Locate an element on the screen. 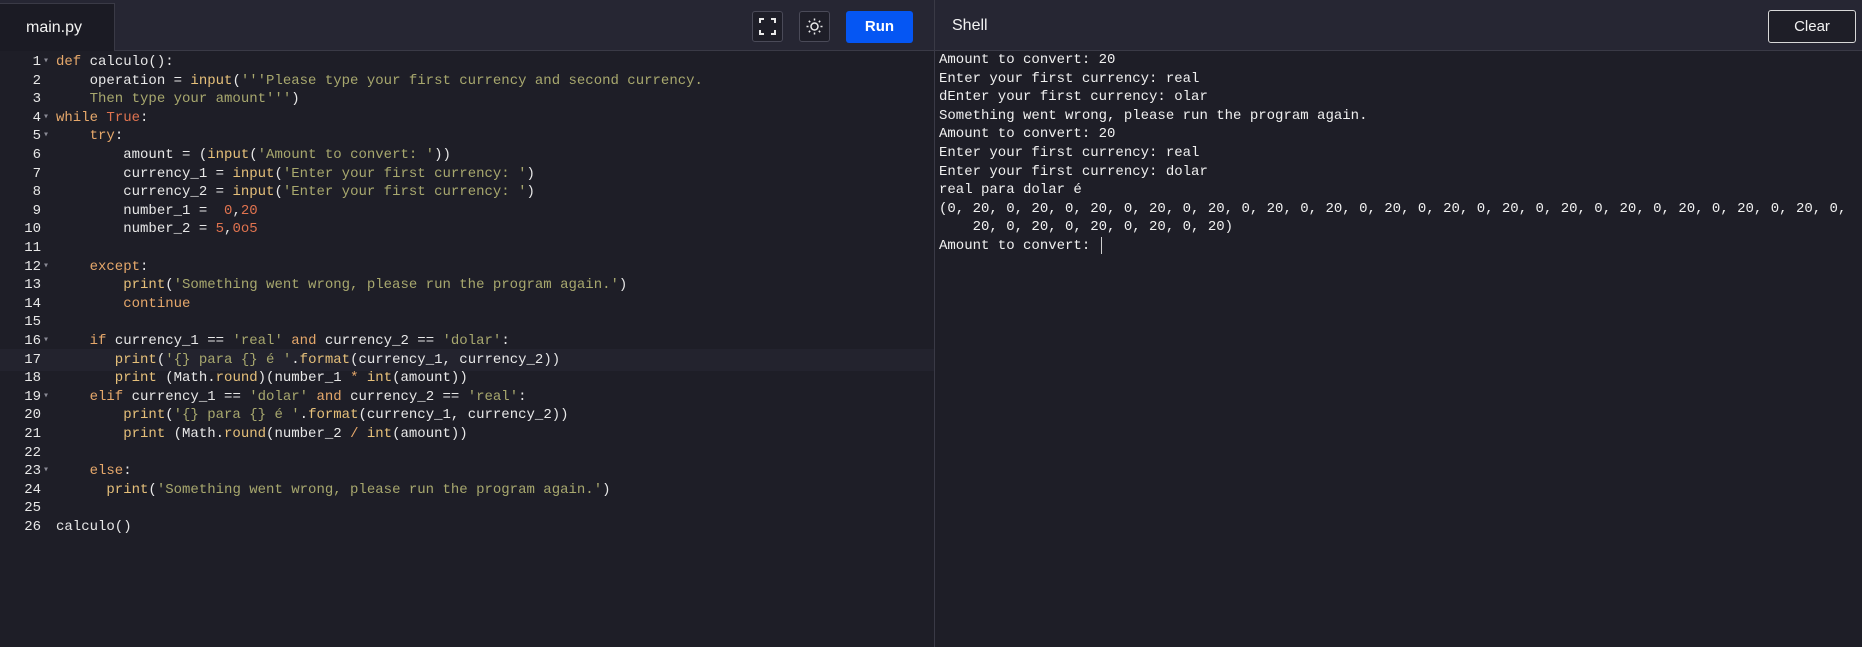 The height and width of the screenshot is (647, 1862). input-cursor is located at coordinates (1101, 245).